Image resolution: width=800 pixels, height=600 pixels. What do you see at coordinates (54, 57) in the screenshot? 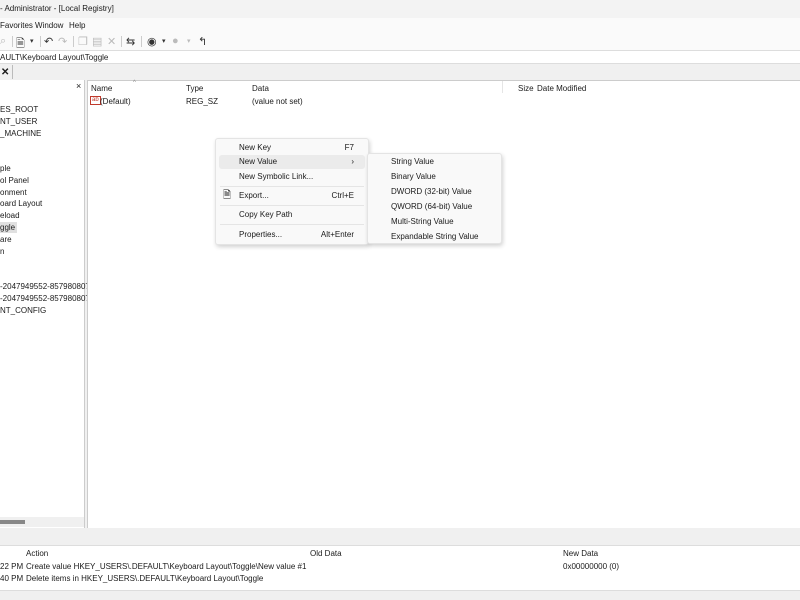
I see `address-path: AULT\Keyboard Layout\Toggle` at bounding box center [54, 57].